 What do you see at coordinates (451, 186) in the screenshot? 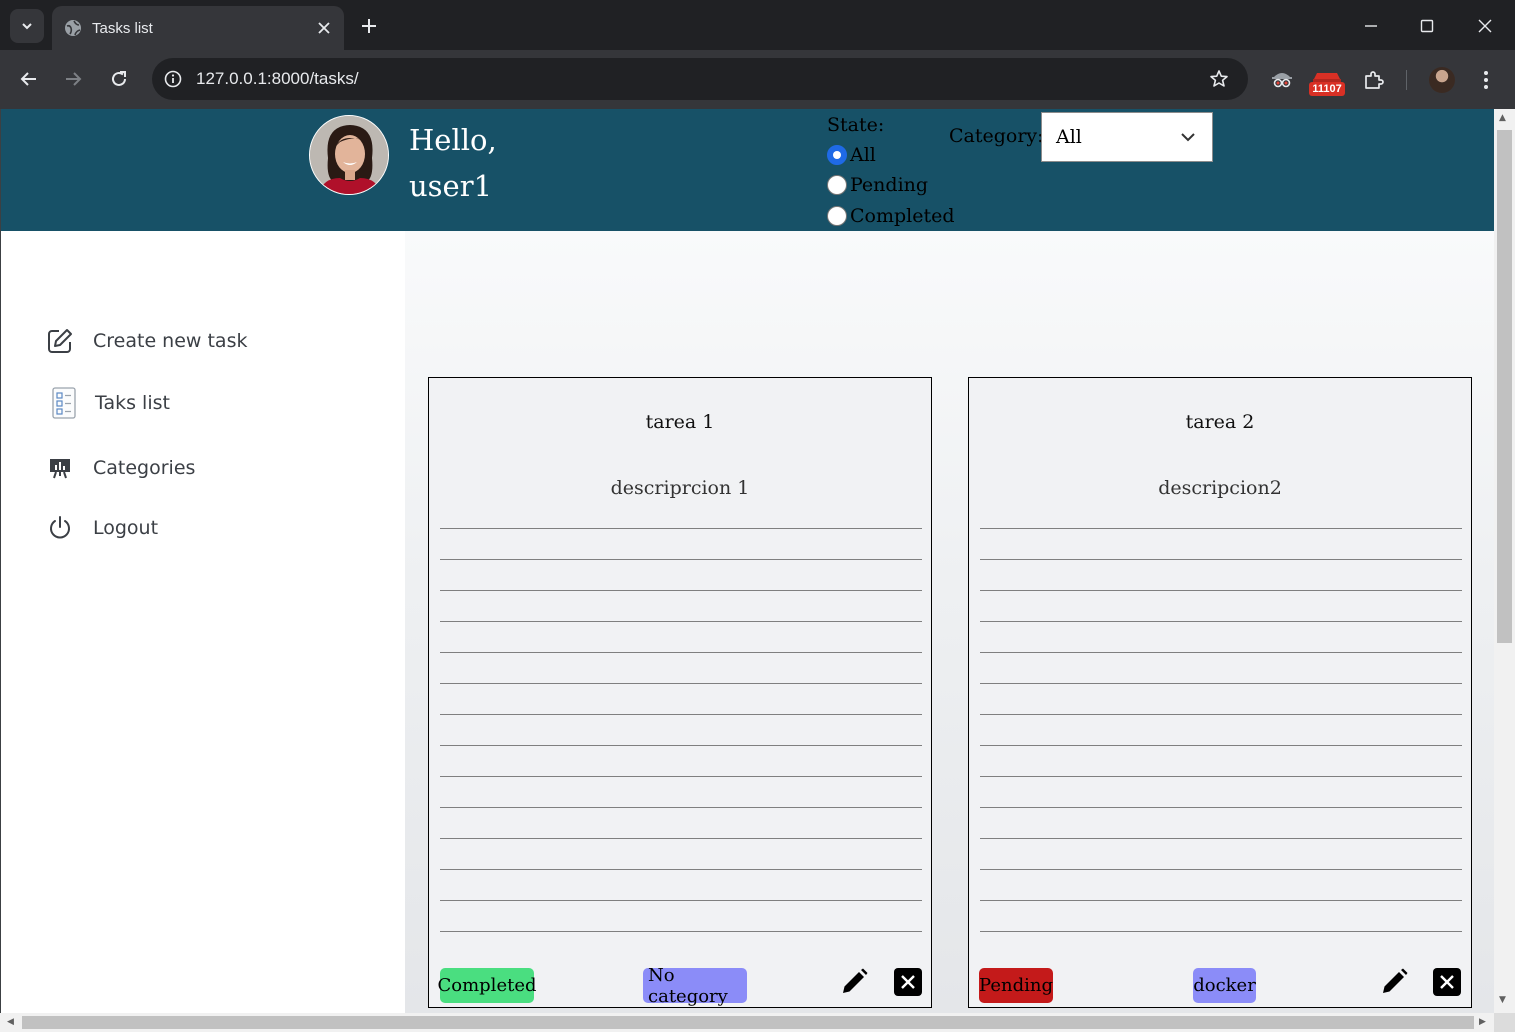
I see `username: user1` at bounding box center [451, 186].